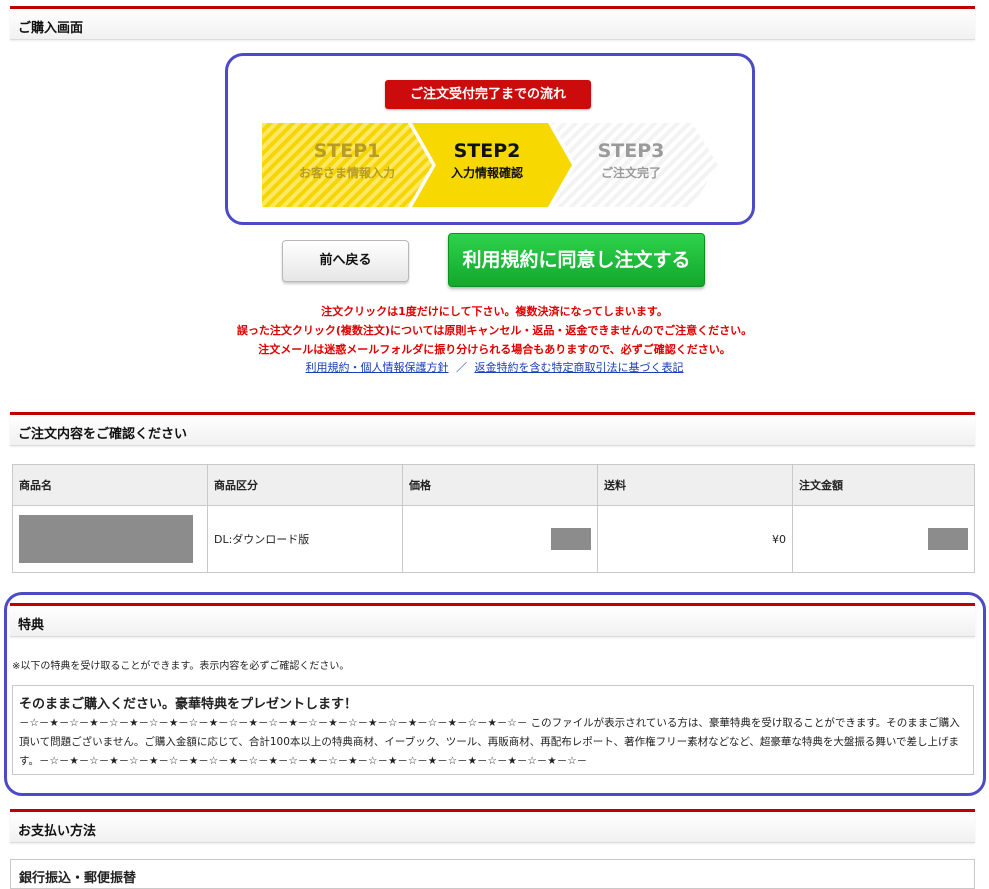  Describe the element at coordinates (106, 539) in the screenshot. I see `redacted-product-name` at that location.